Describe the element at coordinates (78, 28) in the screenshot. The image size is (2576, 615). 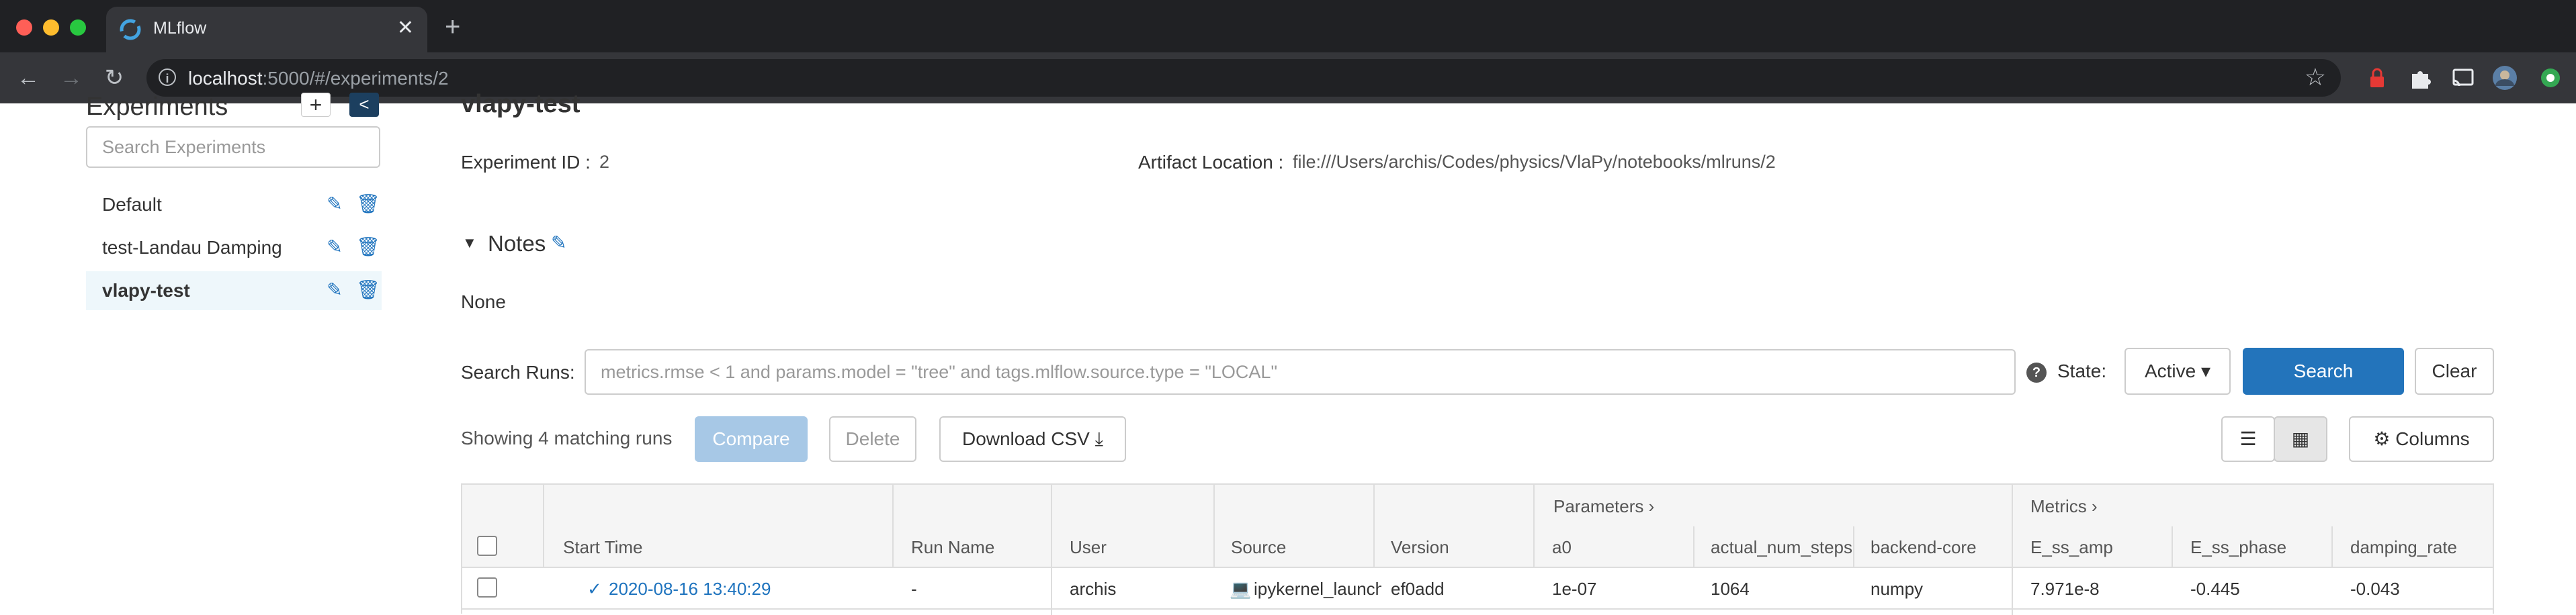
I see `window-maximize-button` at that location.